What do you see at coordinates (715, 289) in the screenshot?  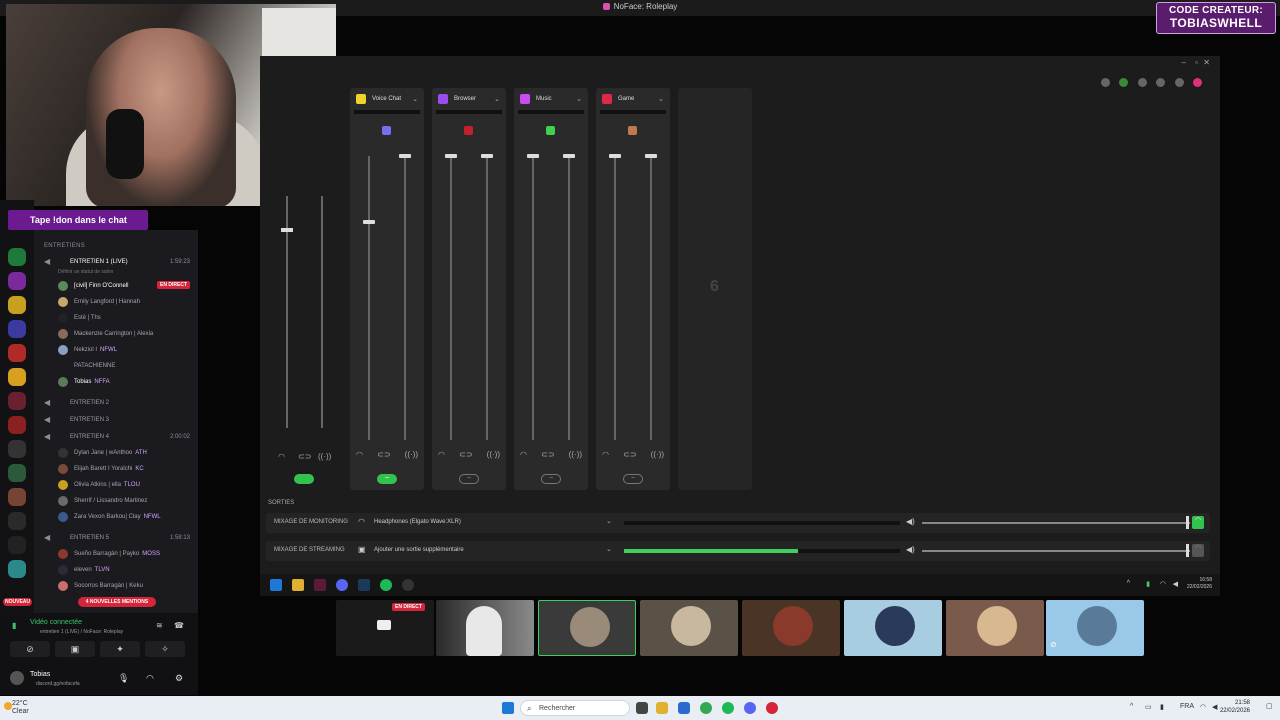 I see `mixer-empty-slot: 6` at bounding box center [715, 289].